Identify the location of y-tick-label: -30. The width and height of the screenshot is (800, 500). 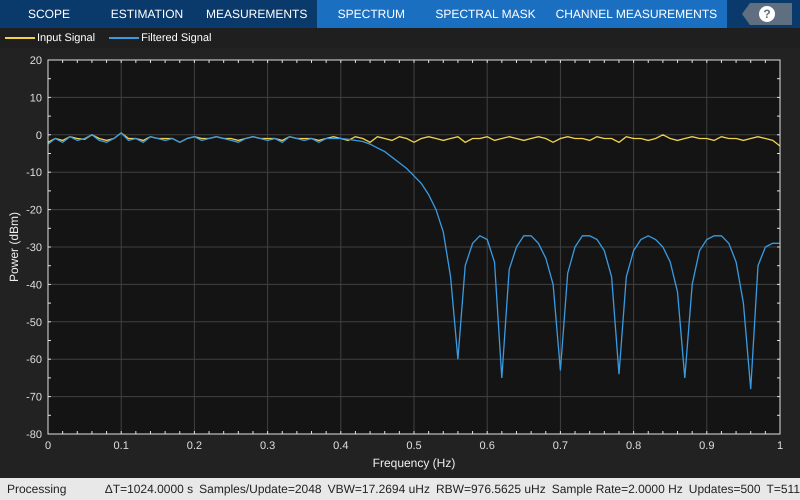
(34, 248).